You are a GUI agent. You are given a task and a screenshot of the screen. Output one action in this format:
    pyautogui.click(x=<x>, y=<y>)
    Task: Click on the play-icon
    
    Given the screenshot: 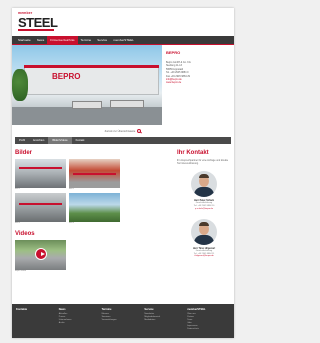 What is the action you would take?
    pyautogui.click(x=41, y=254)
    